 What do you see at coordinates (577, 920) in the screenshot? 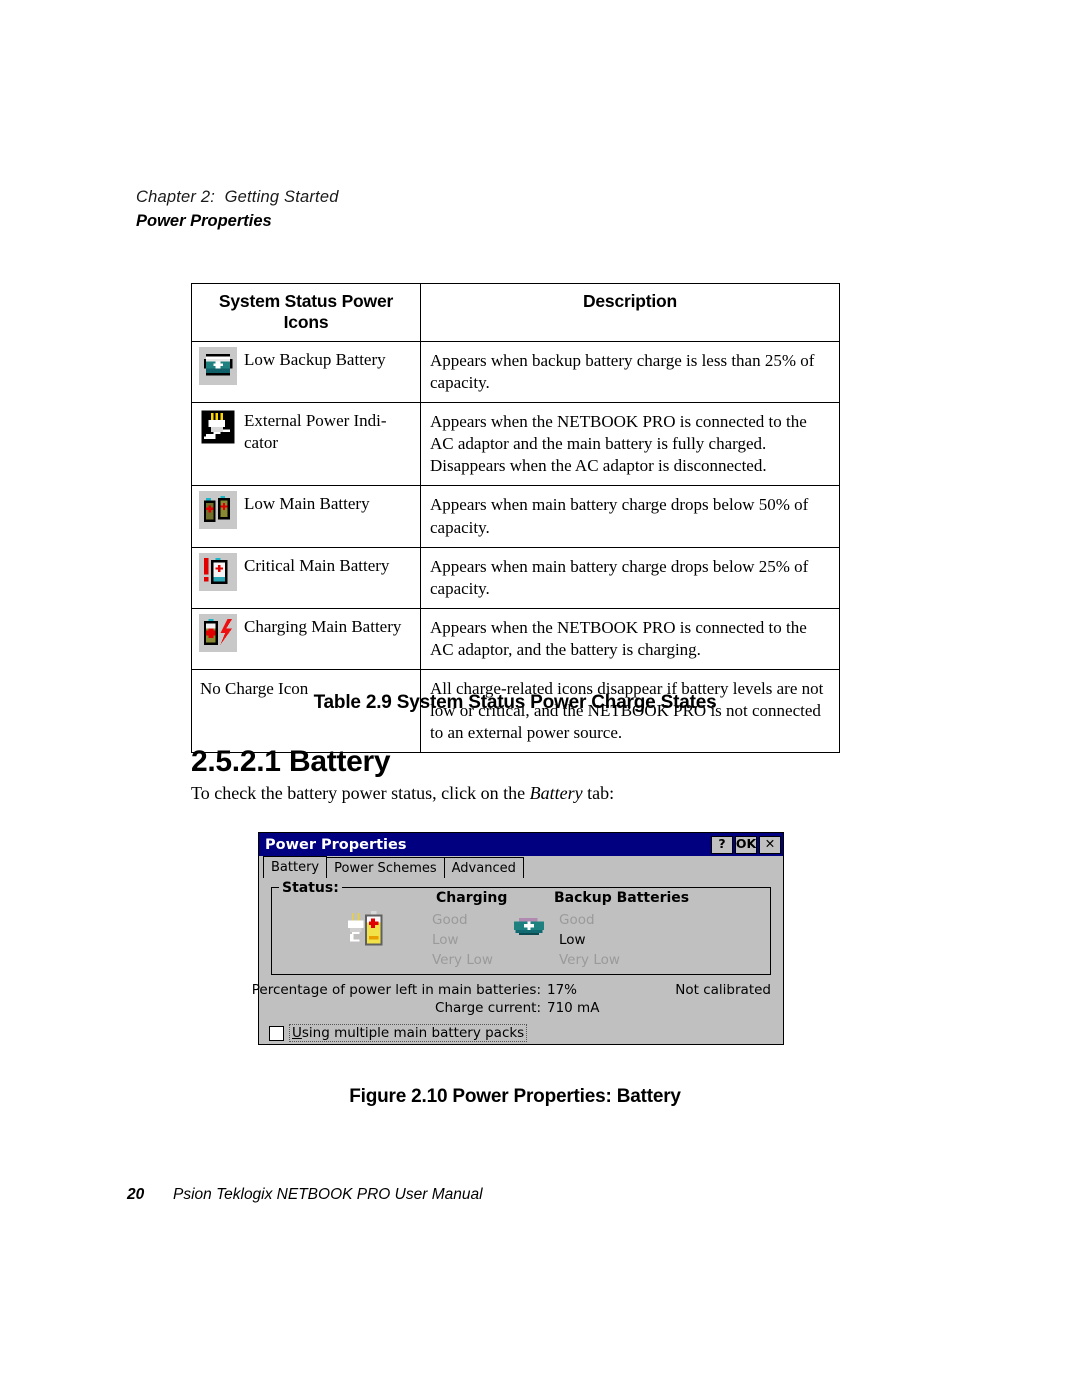
I see `backup-level-good: Good` at bounding box center [577, 920].